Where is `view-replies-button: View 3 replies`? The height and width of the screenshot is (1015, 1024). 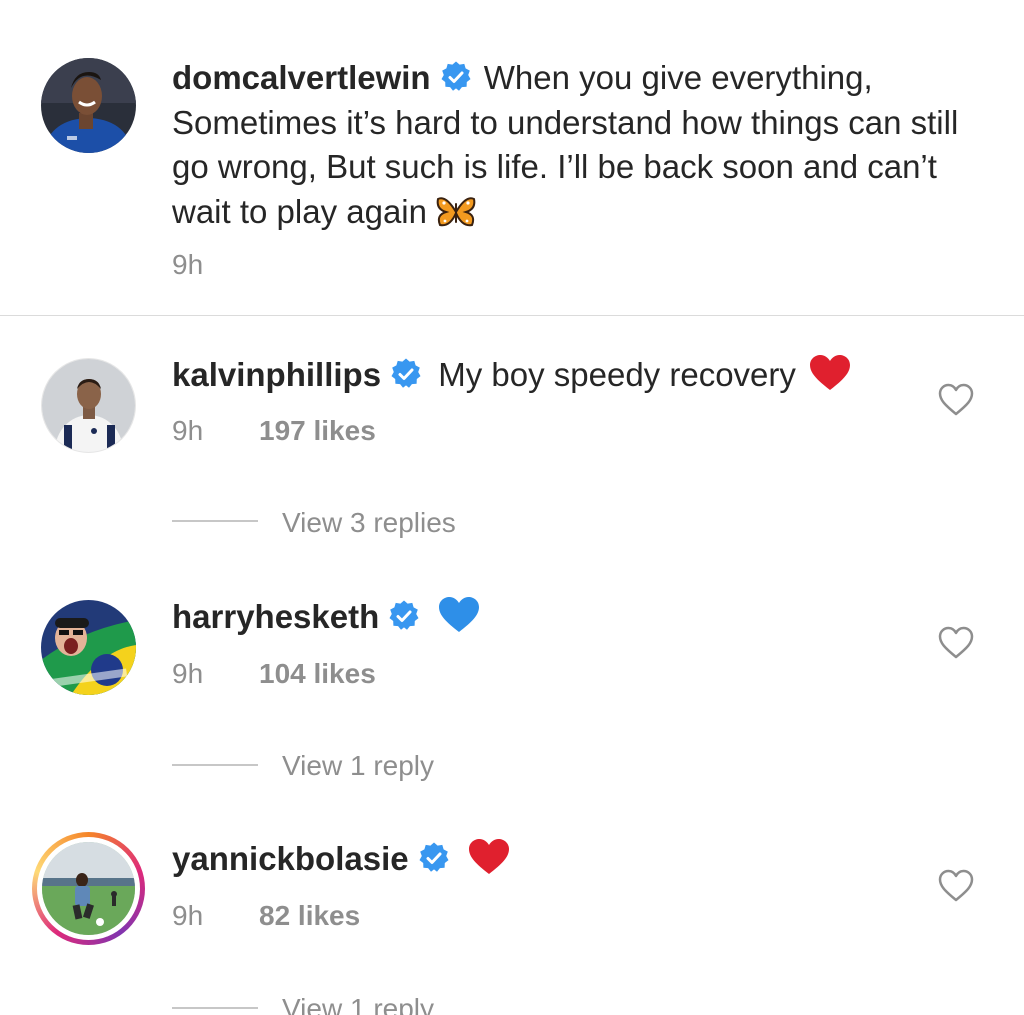
view-replies-button: View 3 replies is located at coordinates (369, 523).